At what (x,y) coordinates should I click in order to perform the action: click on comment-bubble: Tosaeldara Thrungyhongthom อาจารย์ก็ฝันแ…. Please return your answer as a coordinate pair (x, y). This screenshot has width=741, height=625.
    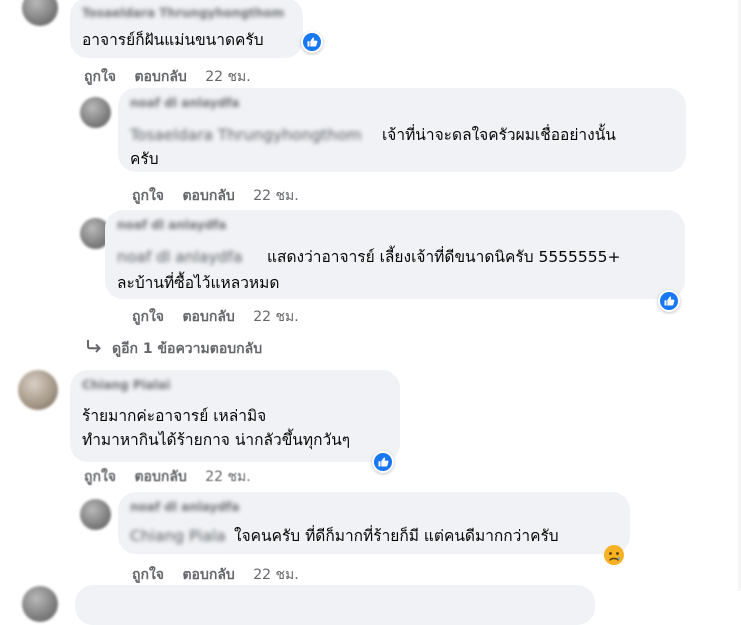
    Looking at the image, I should click on (186, 29).